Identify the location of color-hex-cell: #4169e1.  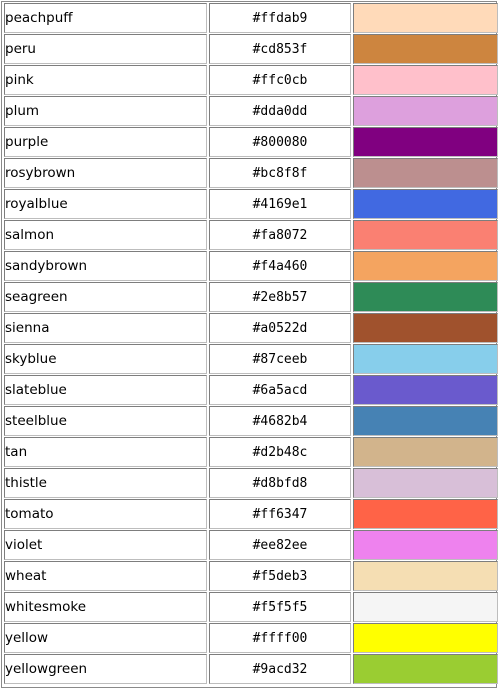
(280, 204).